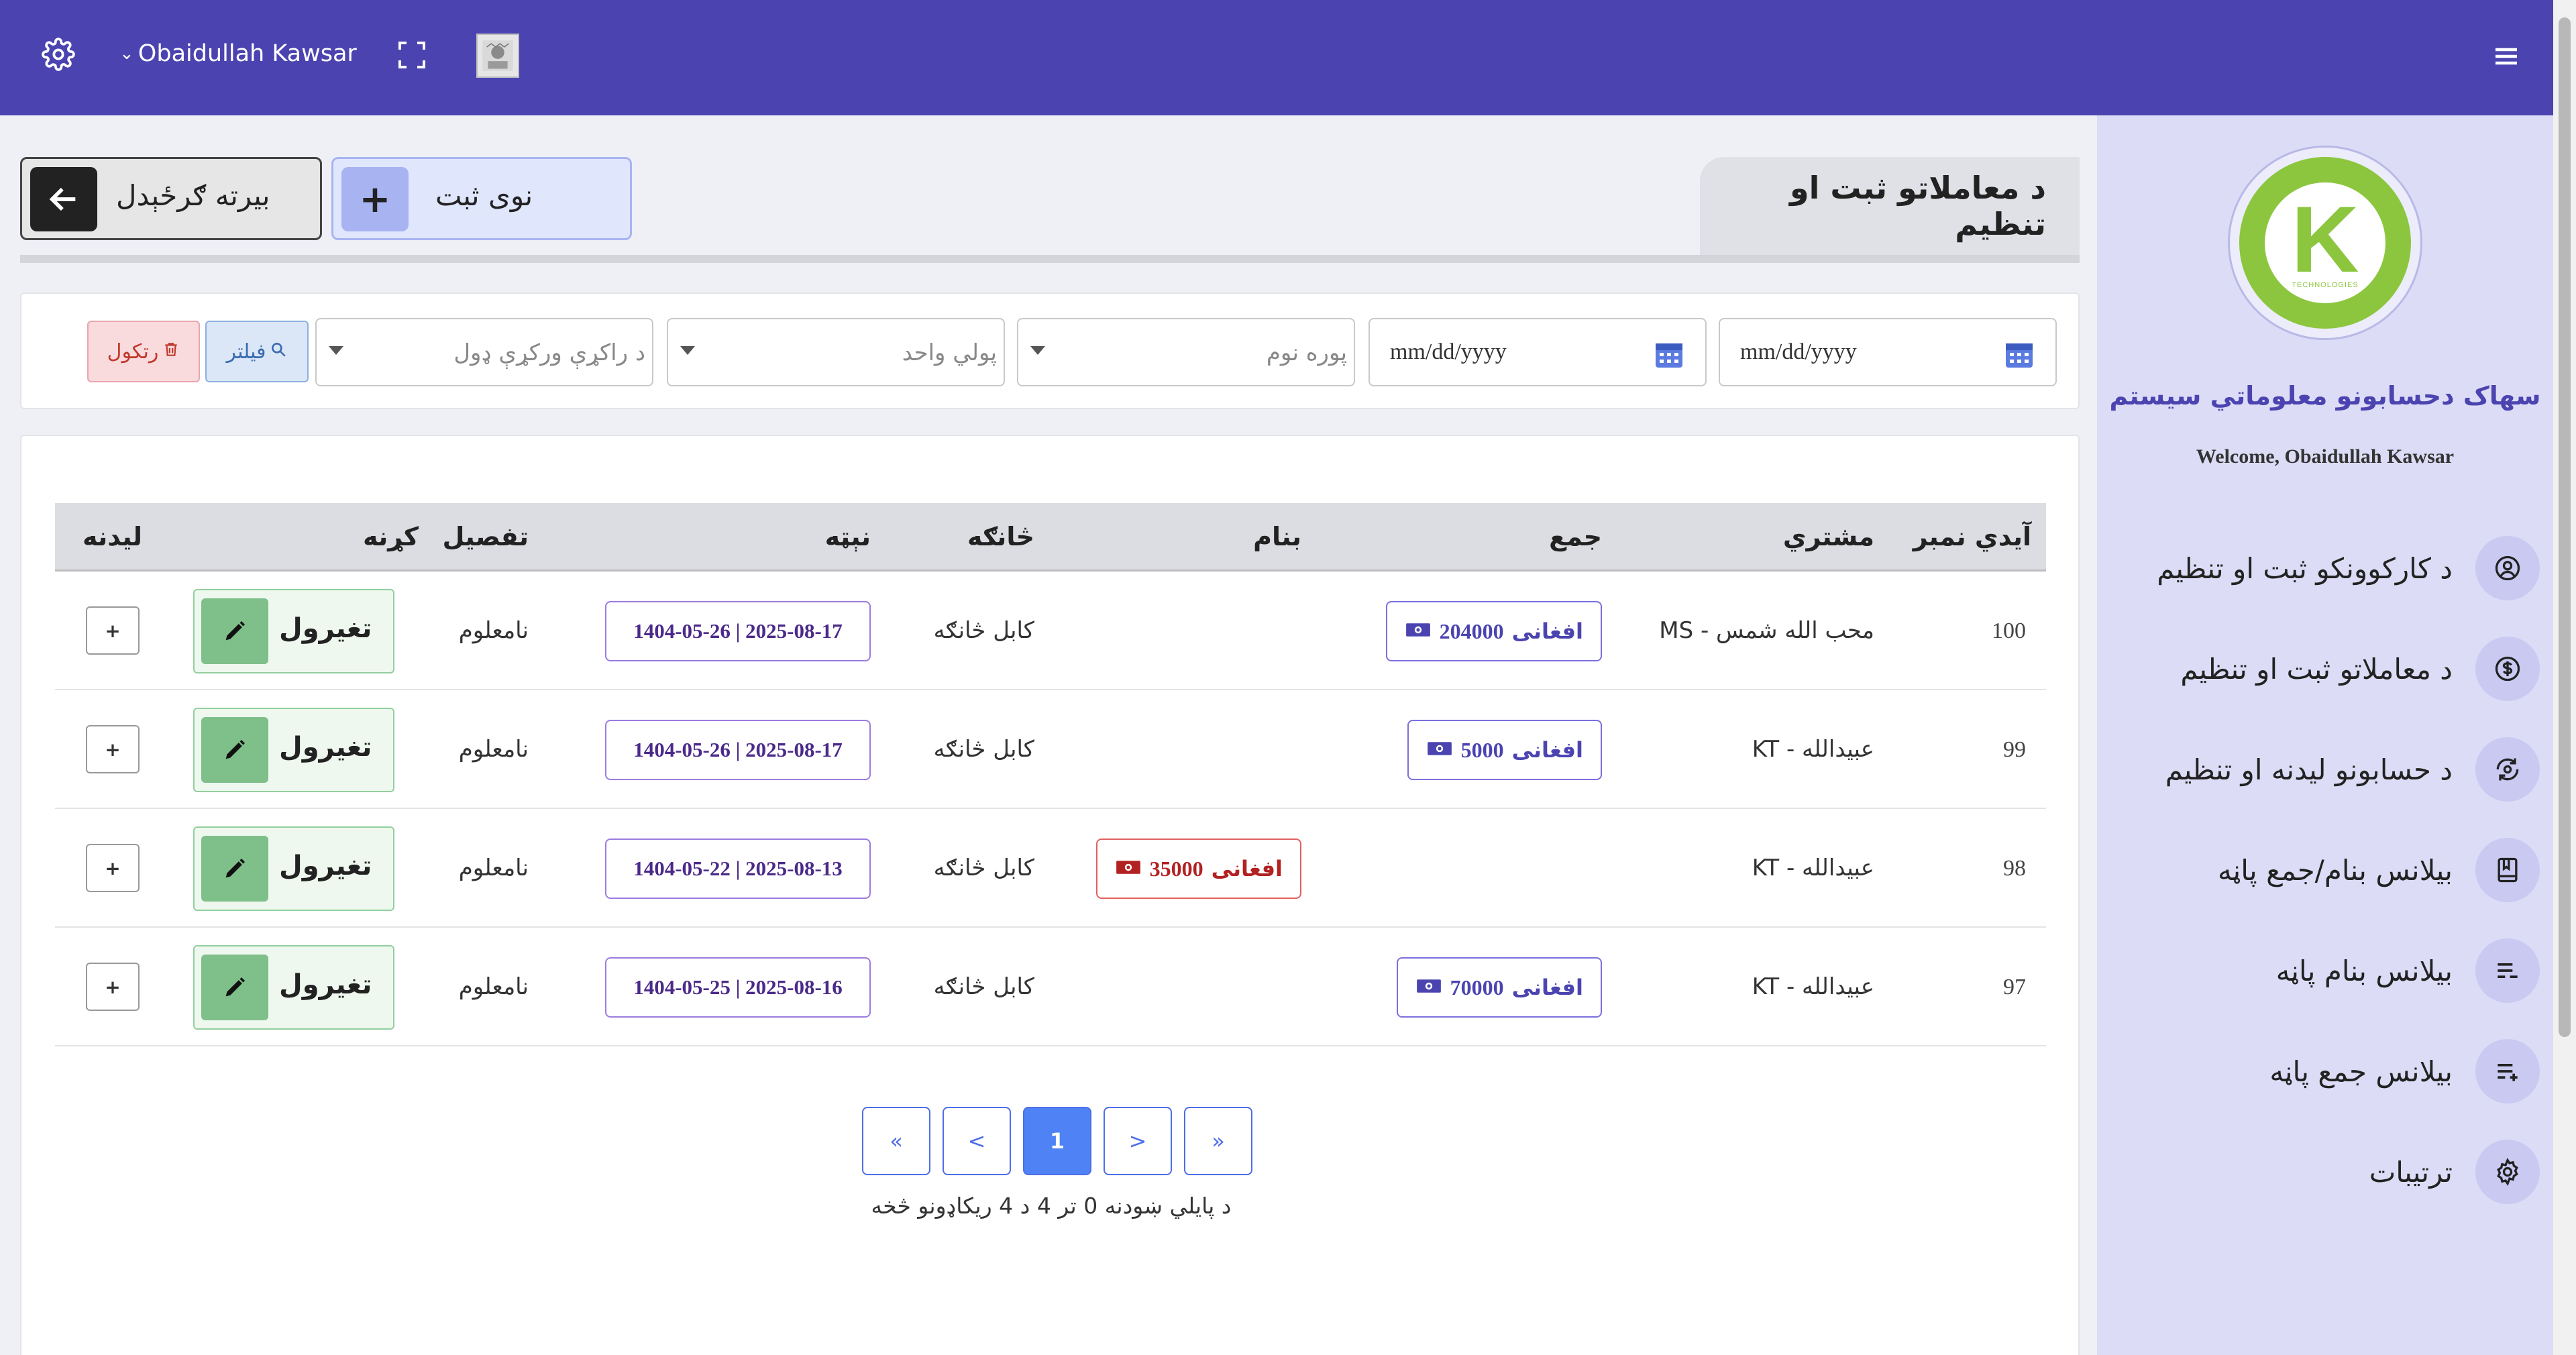 Image resolution: width=2576 pixels, height=1355 pixels. Describe the element at coordinates (238, 53) in the screenshot. I see `user-dropdown: ⌄ Obaidullah Kawsar` at that location.